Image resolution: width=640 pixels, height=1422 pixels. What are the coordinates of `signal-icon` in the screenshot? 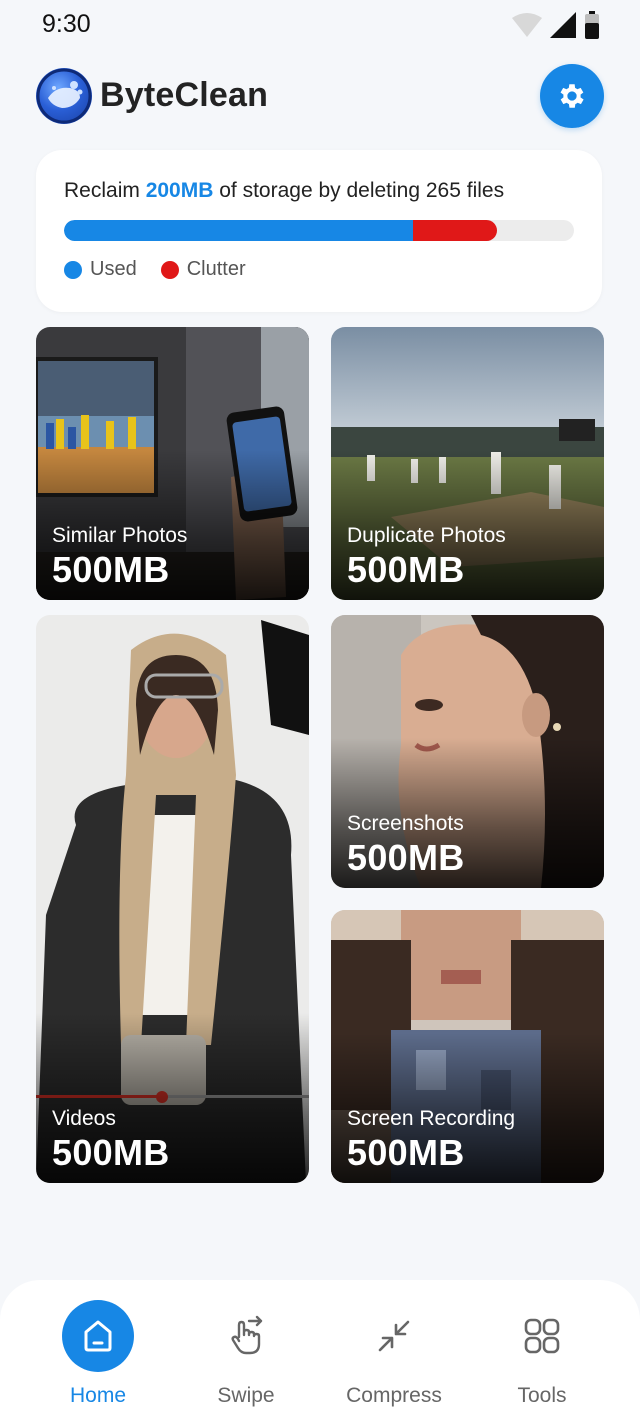 It's located at (563, 25).